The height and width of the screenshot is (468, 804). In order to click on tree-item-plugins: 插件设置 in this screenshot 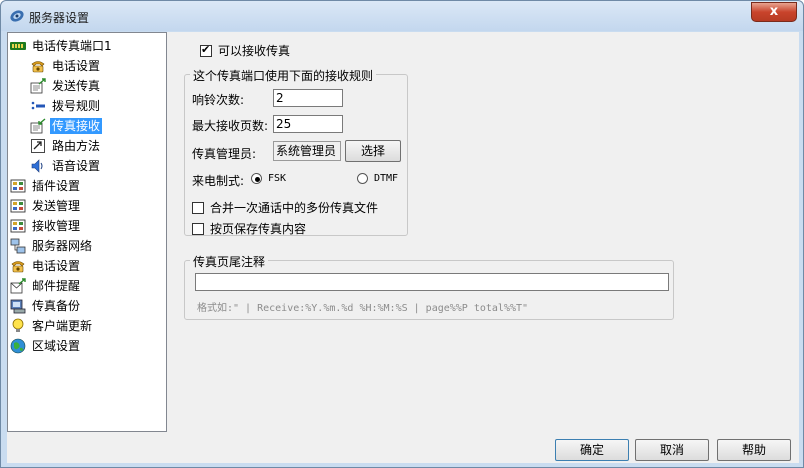, I will do `click(46, 186)`.